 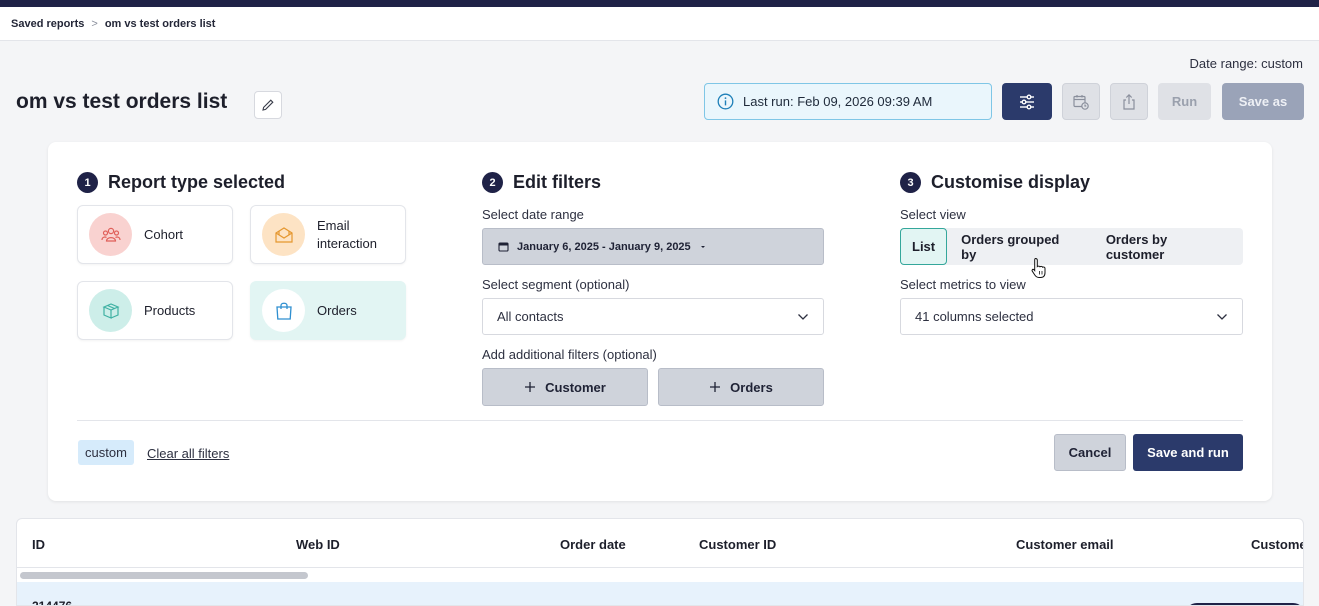 What do you see at coordinates (170, 310) in the screenshot?
I see `report-type-label: Products` at bounding box center [170, 310].